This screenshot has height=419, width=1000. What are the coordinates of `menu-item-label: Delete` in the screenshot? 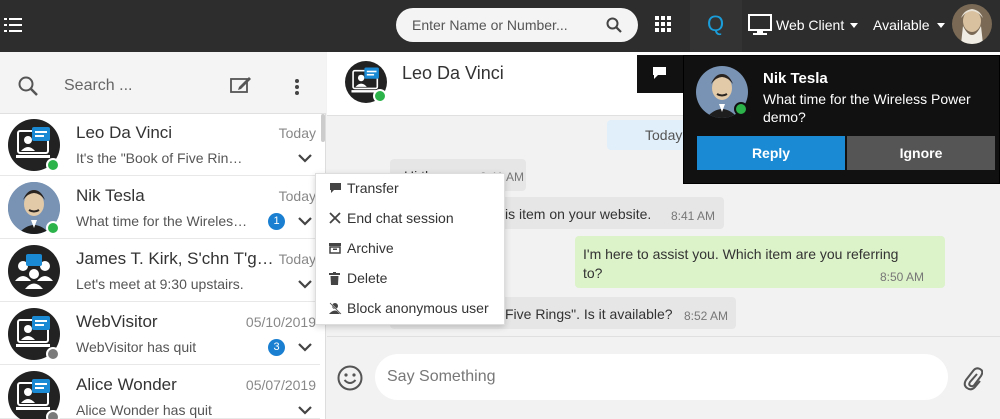 It's located at (367, 278).